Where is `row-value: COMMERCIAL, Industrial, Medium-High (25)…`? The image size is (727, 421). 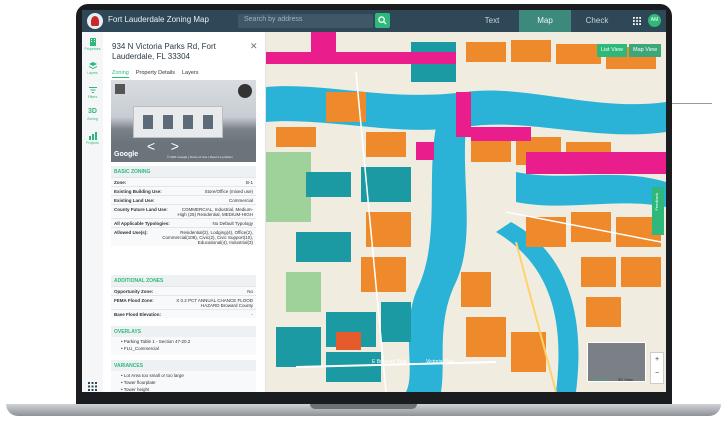 row-value: COMMERCIAL, Industrial, Medium-High (25)… is located at coordinates (215, 211).